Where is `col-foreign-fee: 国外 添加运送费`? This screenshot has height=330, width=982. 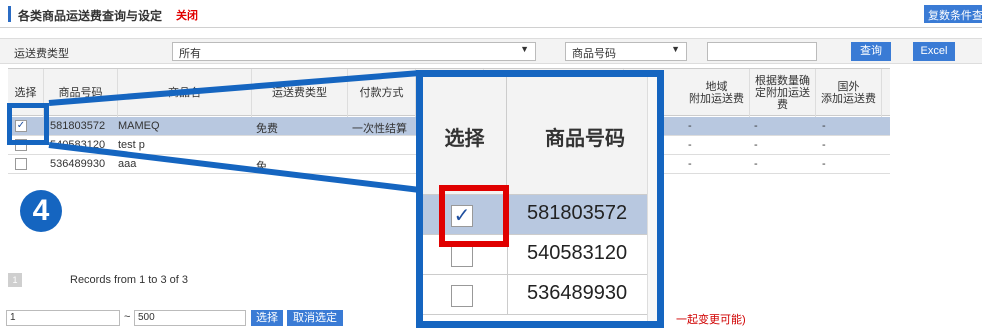
col-foreign-fee: 国外 添加运送费 is located at coordinates (849, 93).